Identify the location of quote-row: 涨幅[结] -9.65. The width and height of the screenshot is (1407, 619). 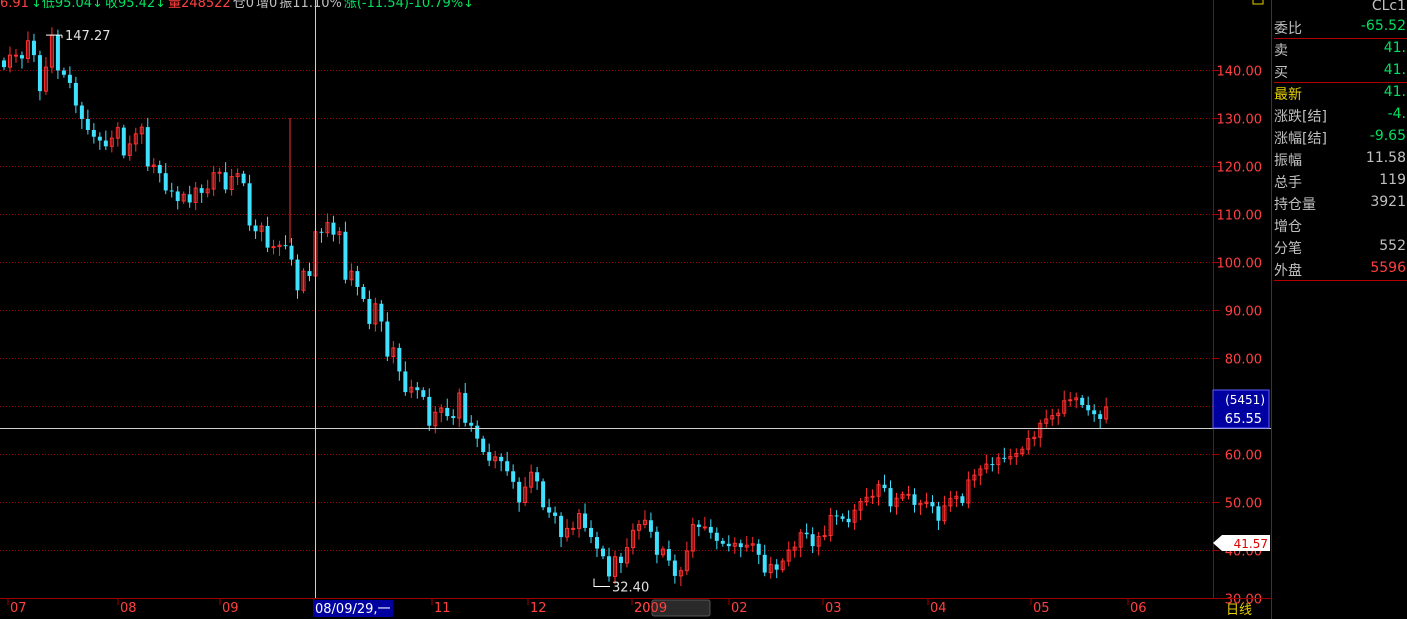
(1340, 137).